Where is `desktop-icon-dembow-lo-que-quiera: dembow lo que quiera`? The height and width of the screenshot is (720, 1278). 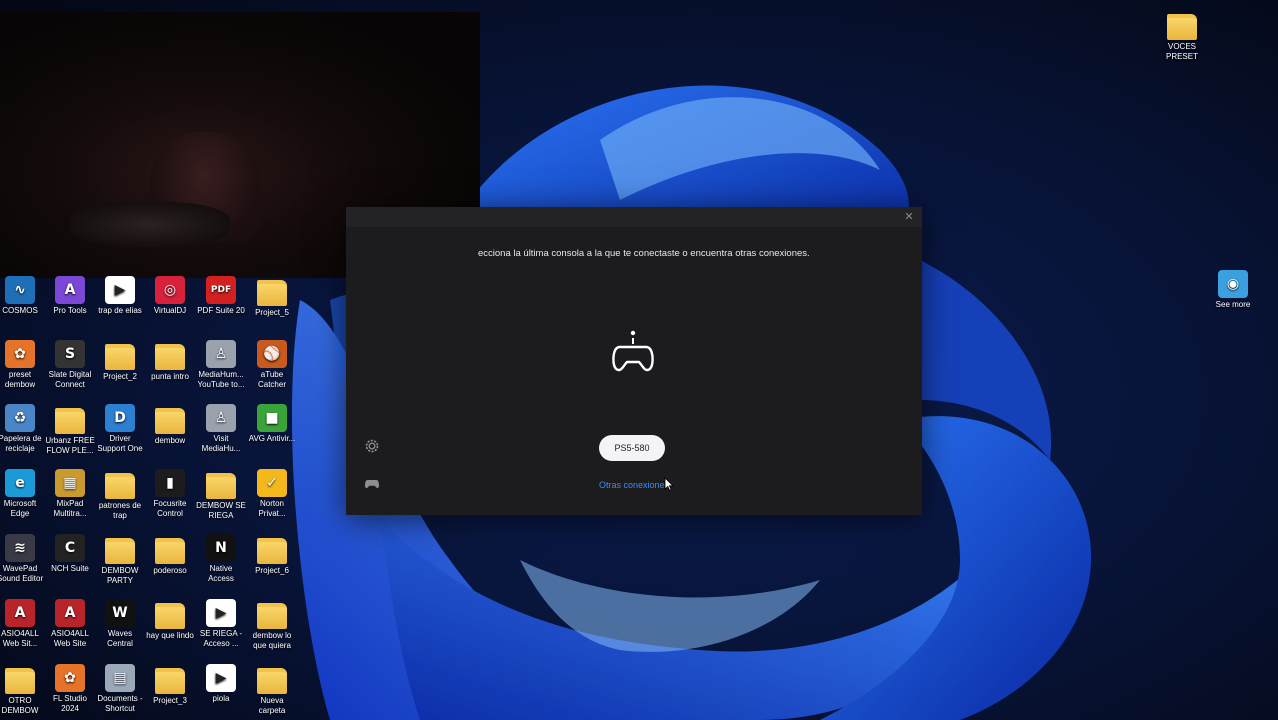
desktop-icon-dembow-lo-que-quiera: dembow lo que quiera is located at coordinates (272, 625).